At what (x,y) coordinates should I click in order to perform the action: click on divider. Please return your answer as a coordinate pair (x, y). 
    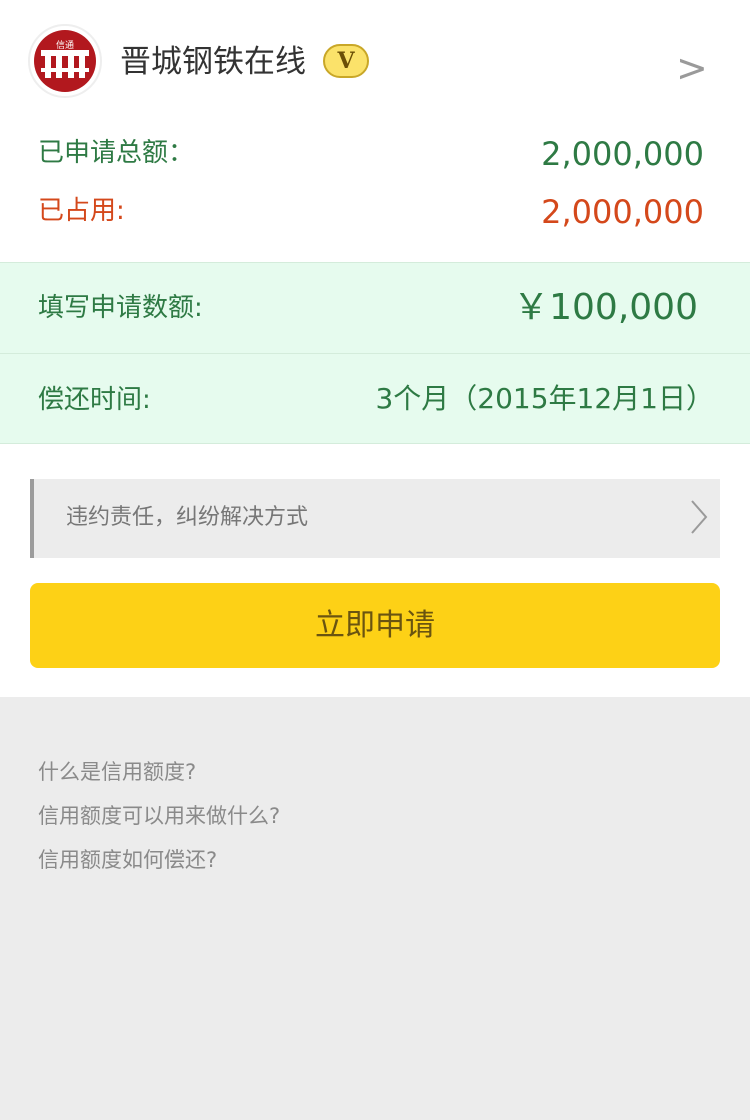
    Looking at the image, I should click on (375, 353).